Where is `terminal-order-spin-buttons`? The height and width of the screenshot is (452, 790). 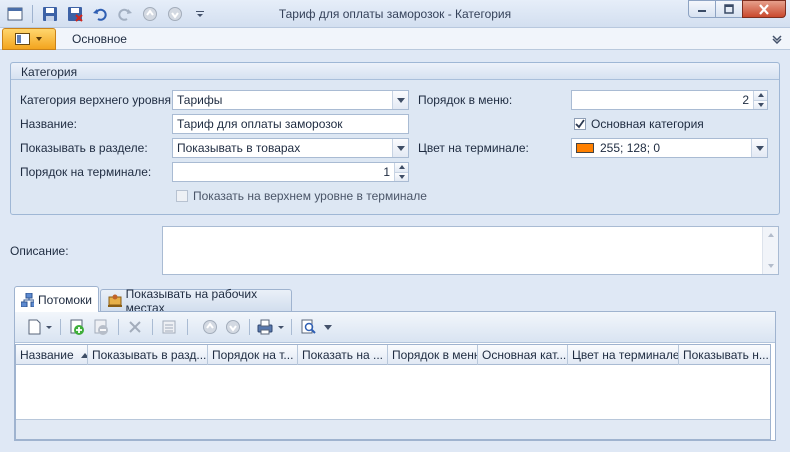
terminal-order-spin-buttons is located at coordinates (401, 172).